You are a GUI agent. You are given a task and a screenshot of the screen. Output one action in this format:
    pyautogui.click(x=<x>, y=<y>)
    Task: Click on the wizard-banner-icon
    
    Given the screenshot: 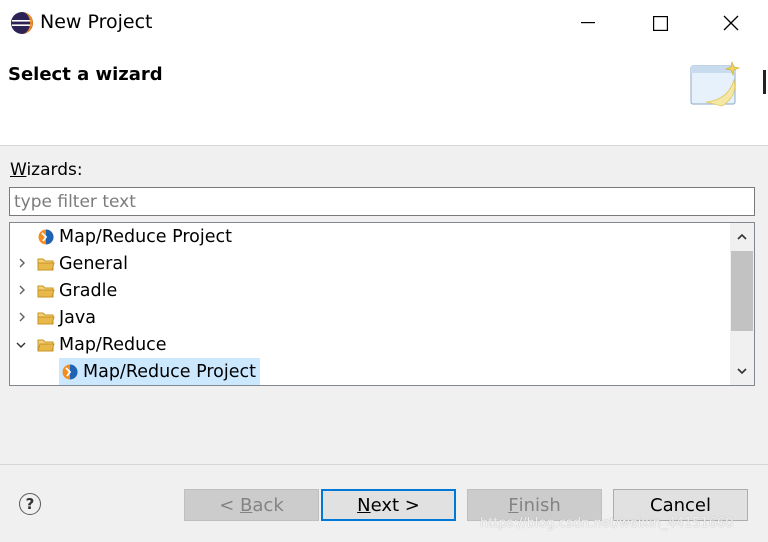 What is the action you would take?
    pyautogui.click(x=715, y=83)
    